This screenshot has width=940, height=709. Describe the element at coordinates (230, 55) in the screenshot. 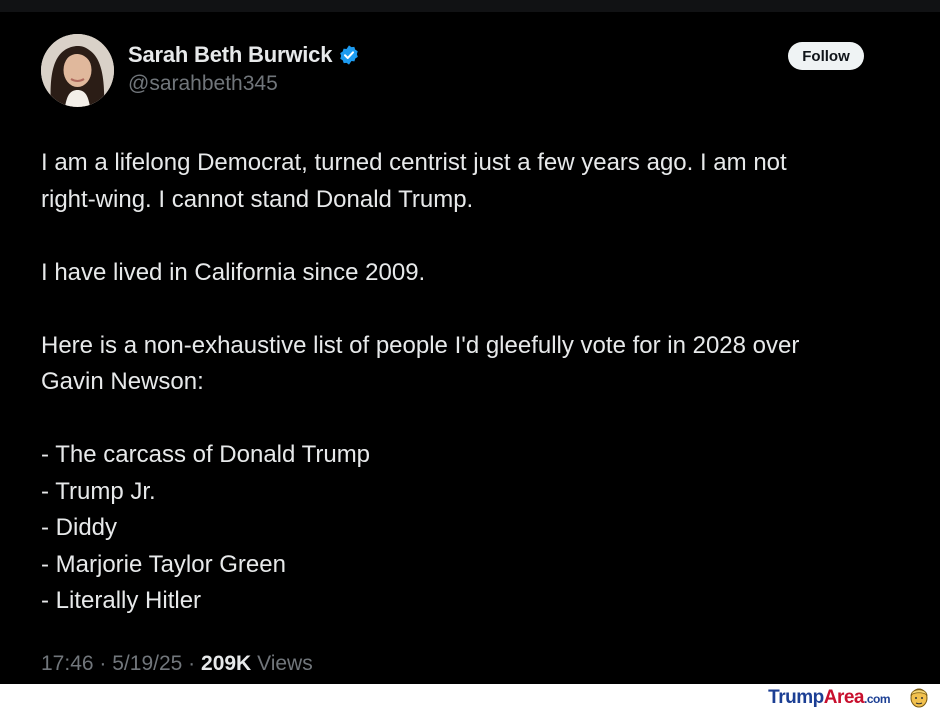

I see `author-name: Sarah Beth Burwick` at that location.